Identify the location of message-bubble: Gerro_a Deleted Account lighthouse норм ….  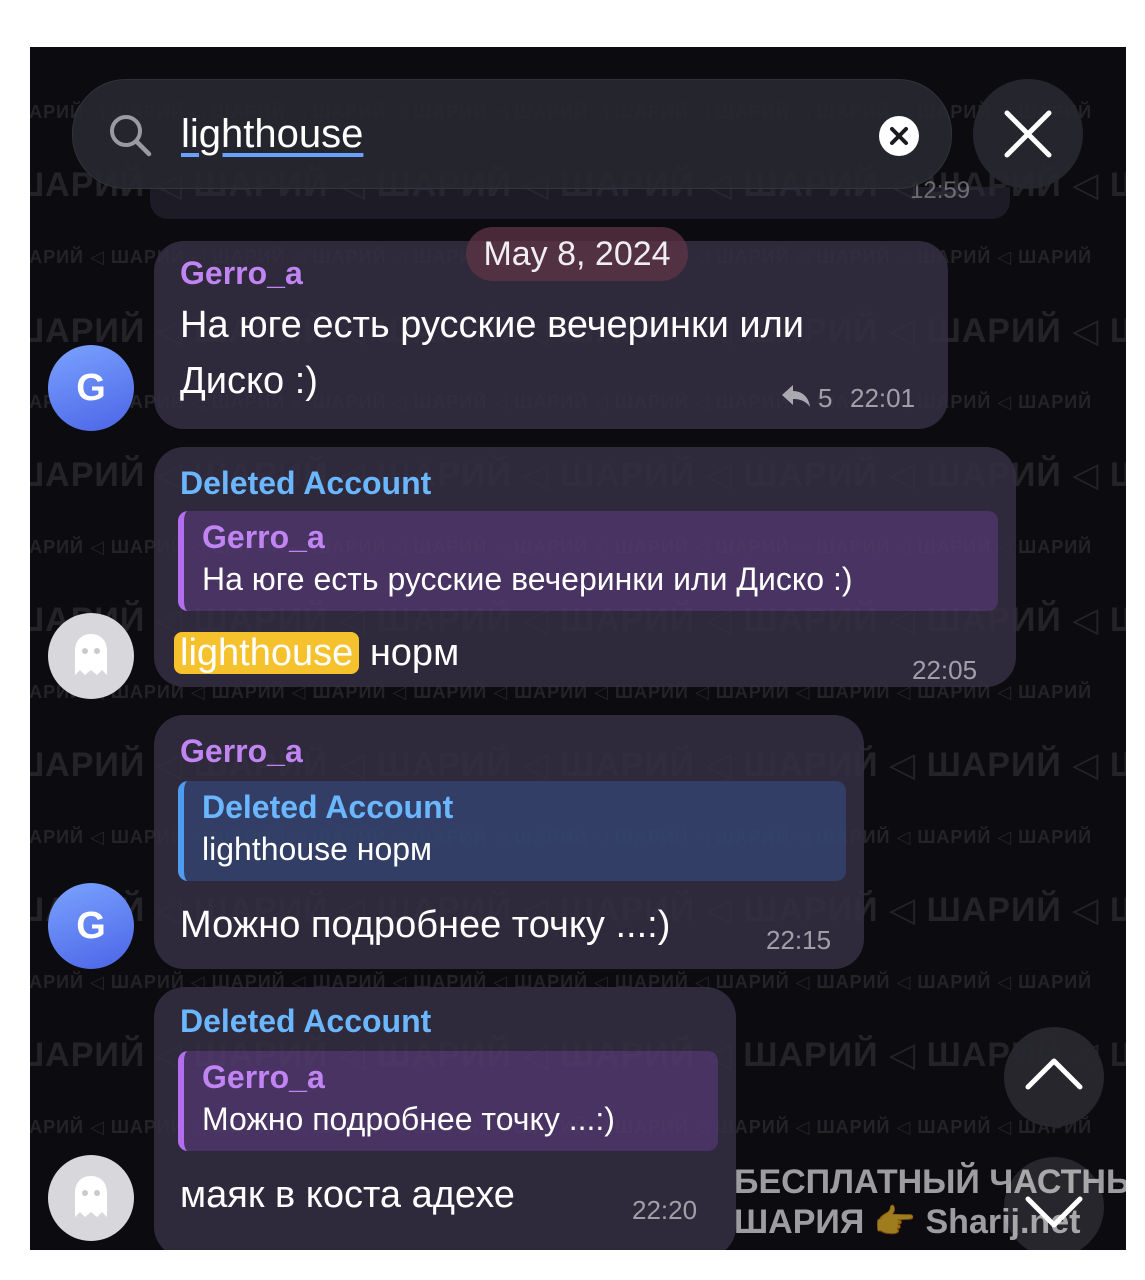
(509, 842).